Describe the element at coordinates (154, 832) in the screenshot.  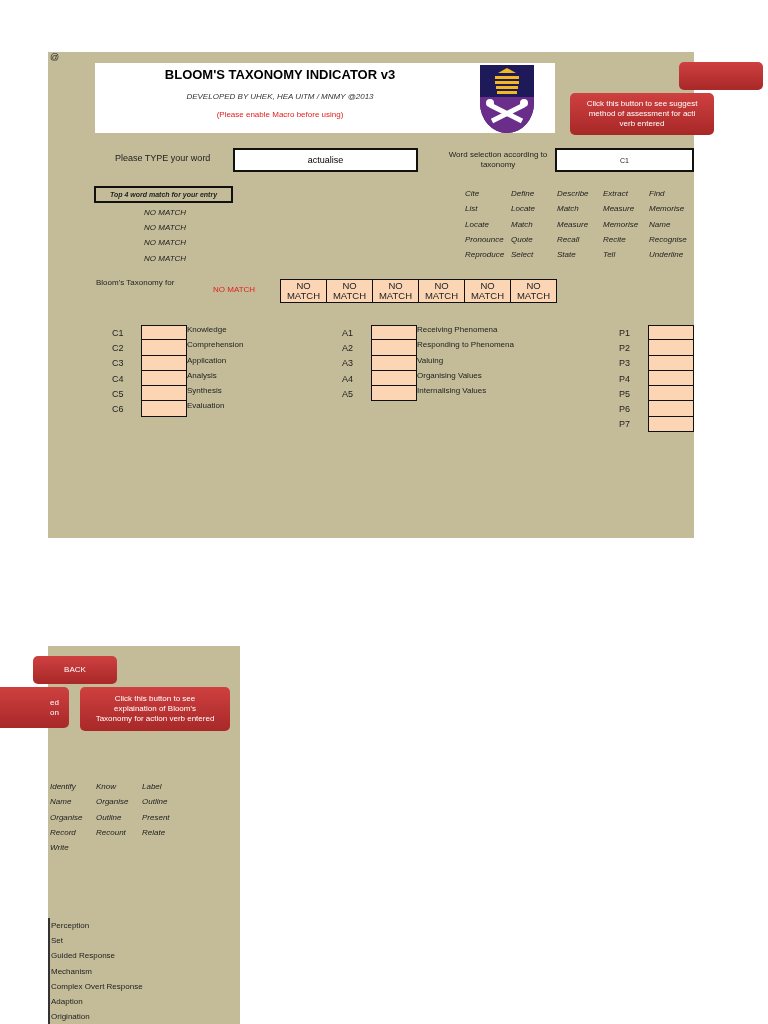
I see `verb-word: Relate` at that location.